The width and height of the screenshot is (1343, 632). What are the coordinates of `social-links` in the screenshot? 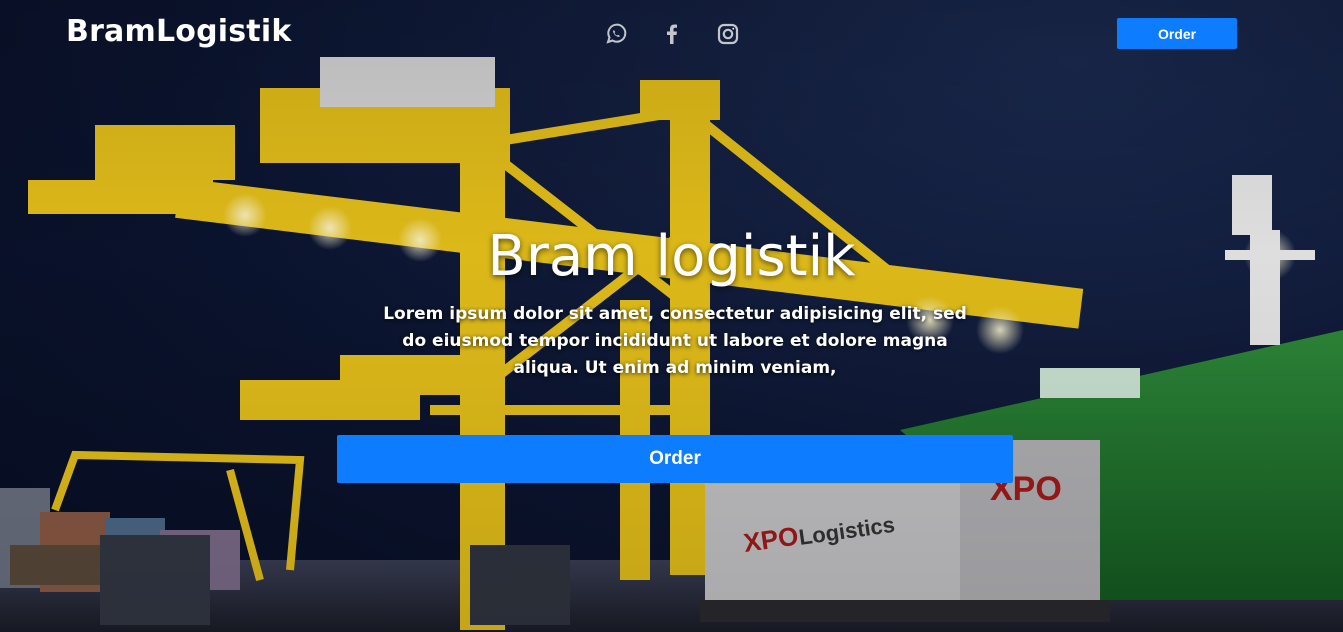 It's located at (672, 34).